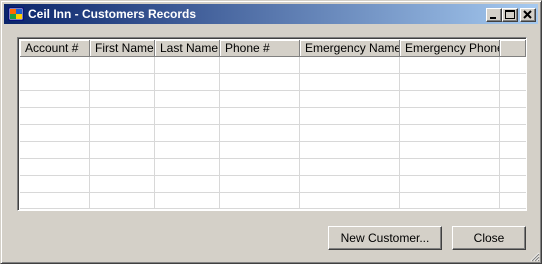 The height and width of the screenshot is (264, 542). I want to click on column-header-account: Account #, so click(55, 48).